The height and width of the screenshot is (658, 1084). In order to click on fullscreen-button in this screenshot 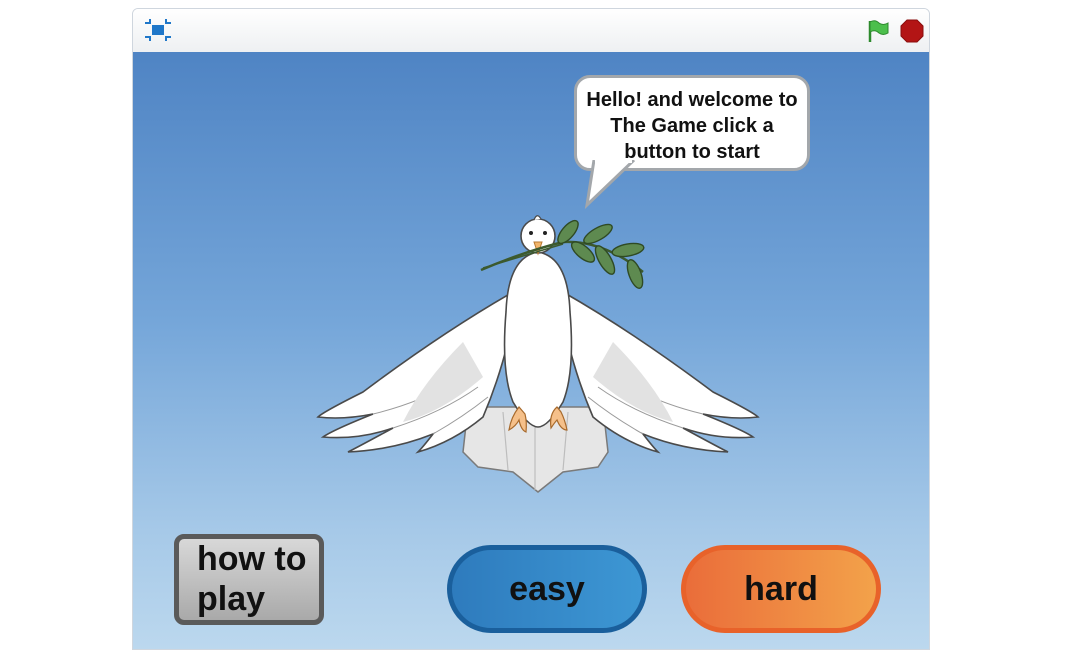, I will do `click(158, 30)`.